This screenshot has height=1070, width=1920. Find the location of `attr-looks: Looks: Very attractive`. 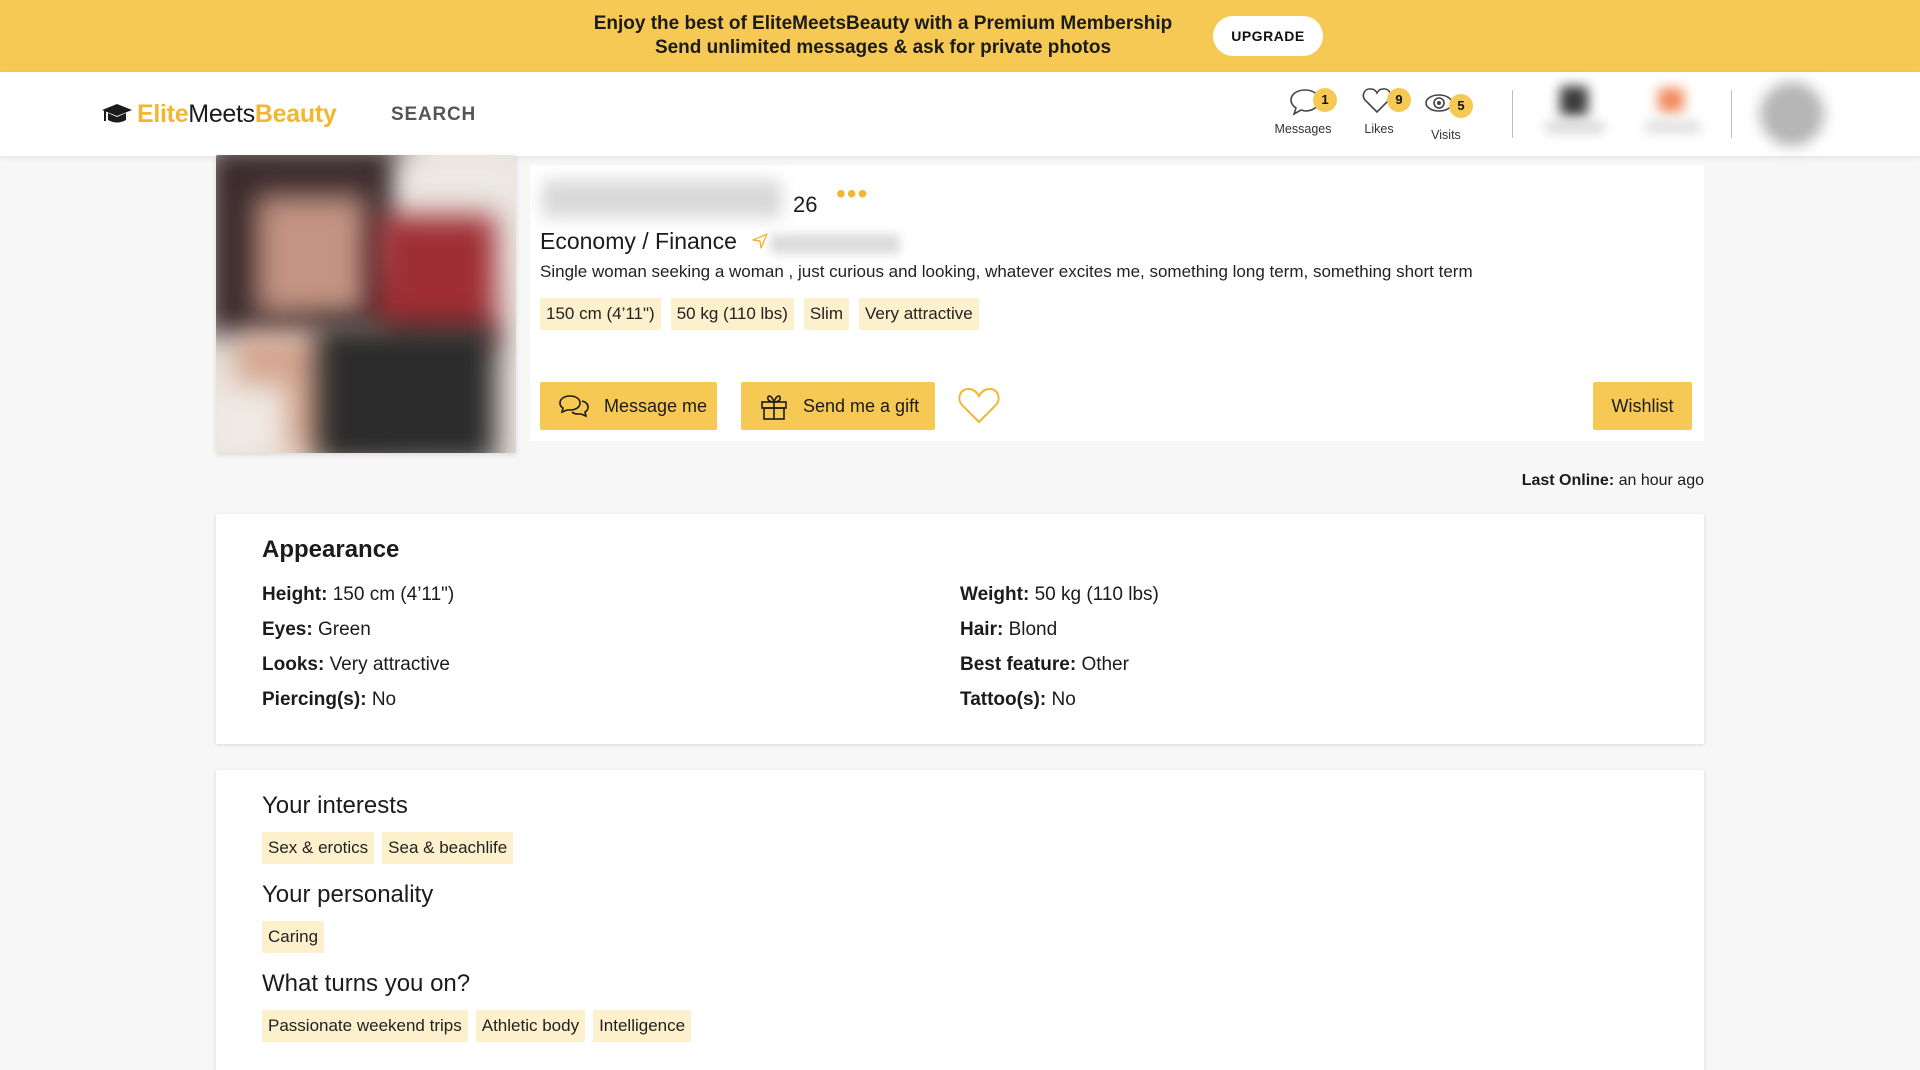

attr-looks: Looks: Very attractive is located at coordinates (356, 665).